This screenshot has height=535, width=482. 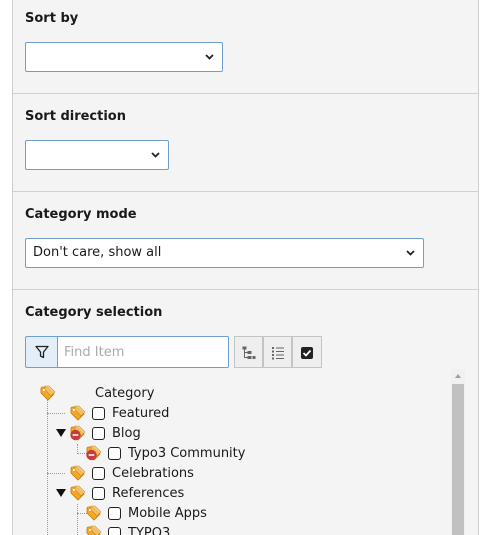 I want to click on scrollbar-thumb, so click(x=458, y=459).